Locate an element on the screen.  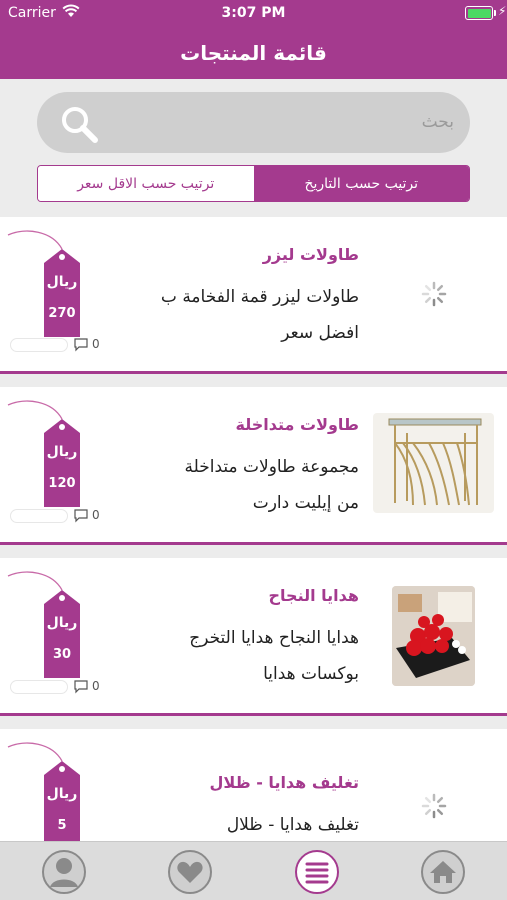
tab-home is located at coordinates (443, 872).